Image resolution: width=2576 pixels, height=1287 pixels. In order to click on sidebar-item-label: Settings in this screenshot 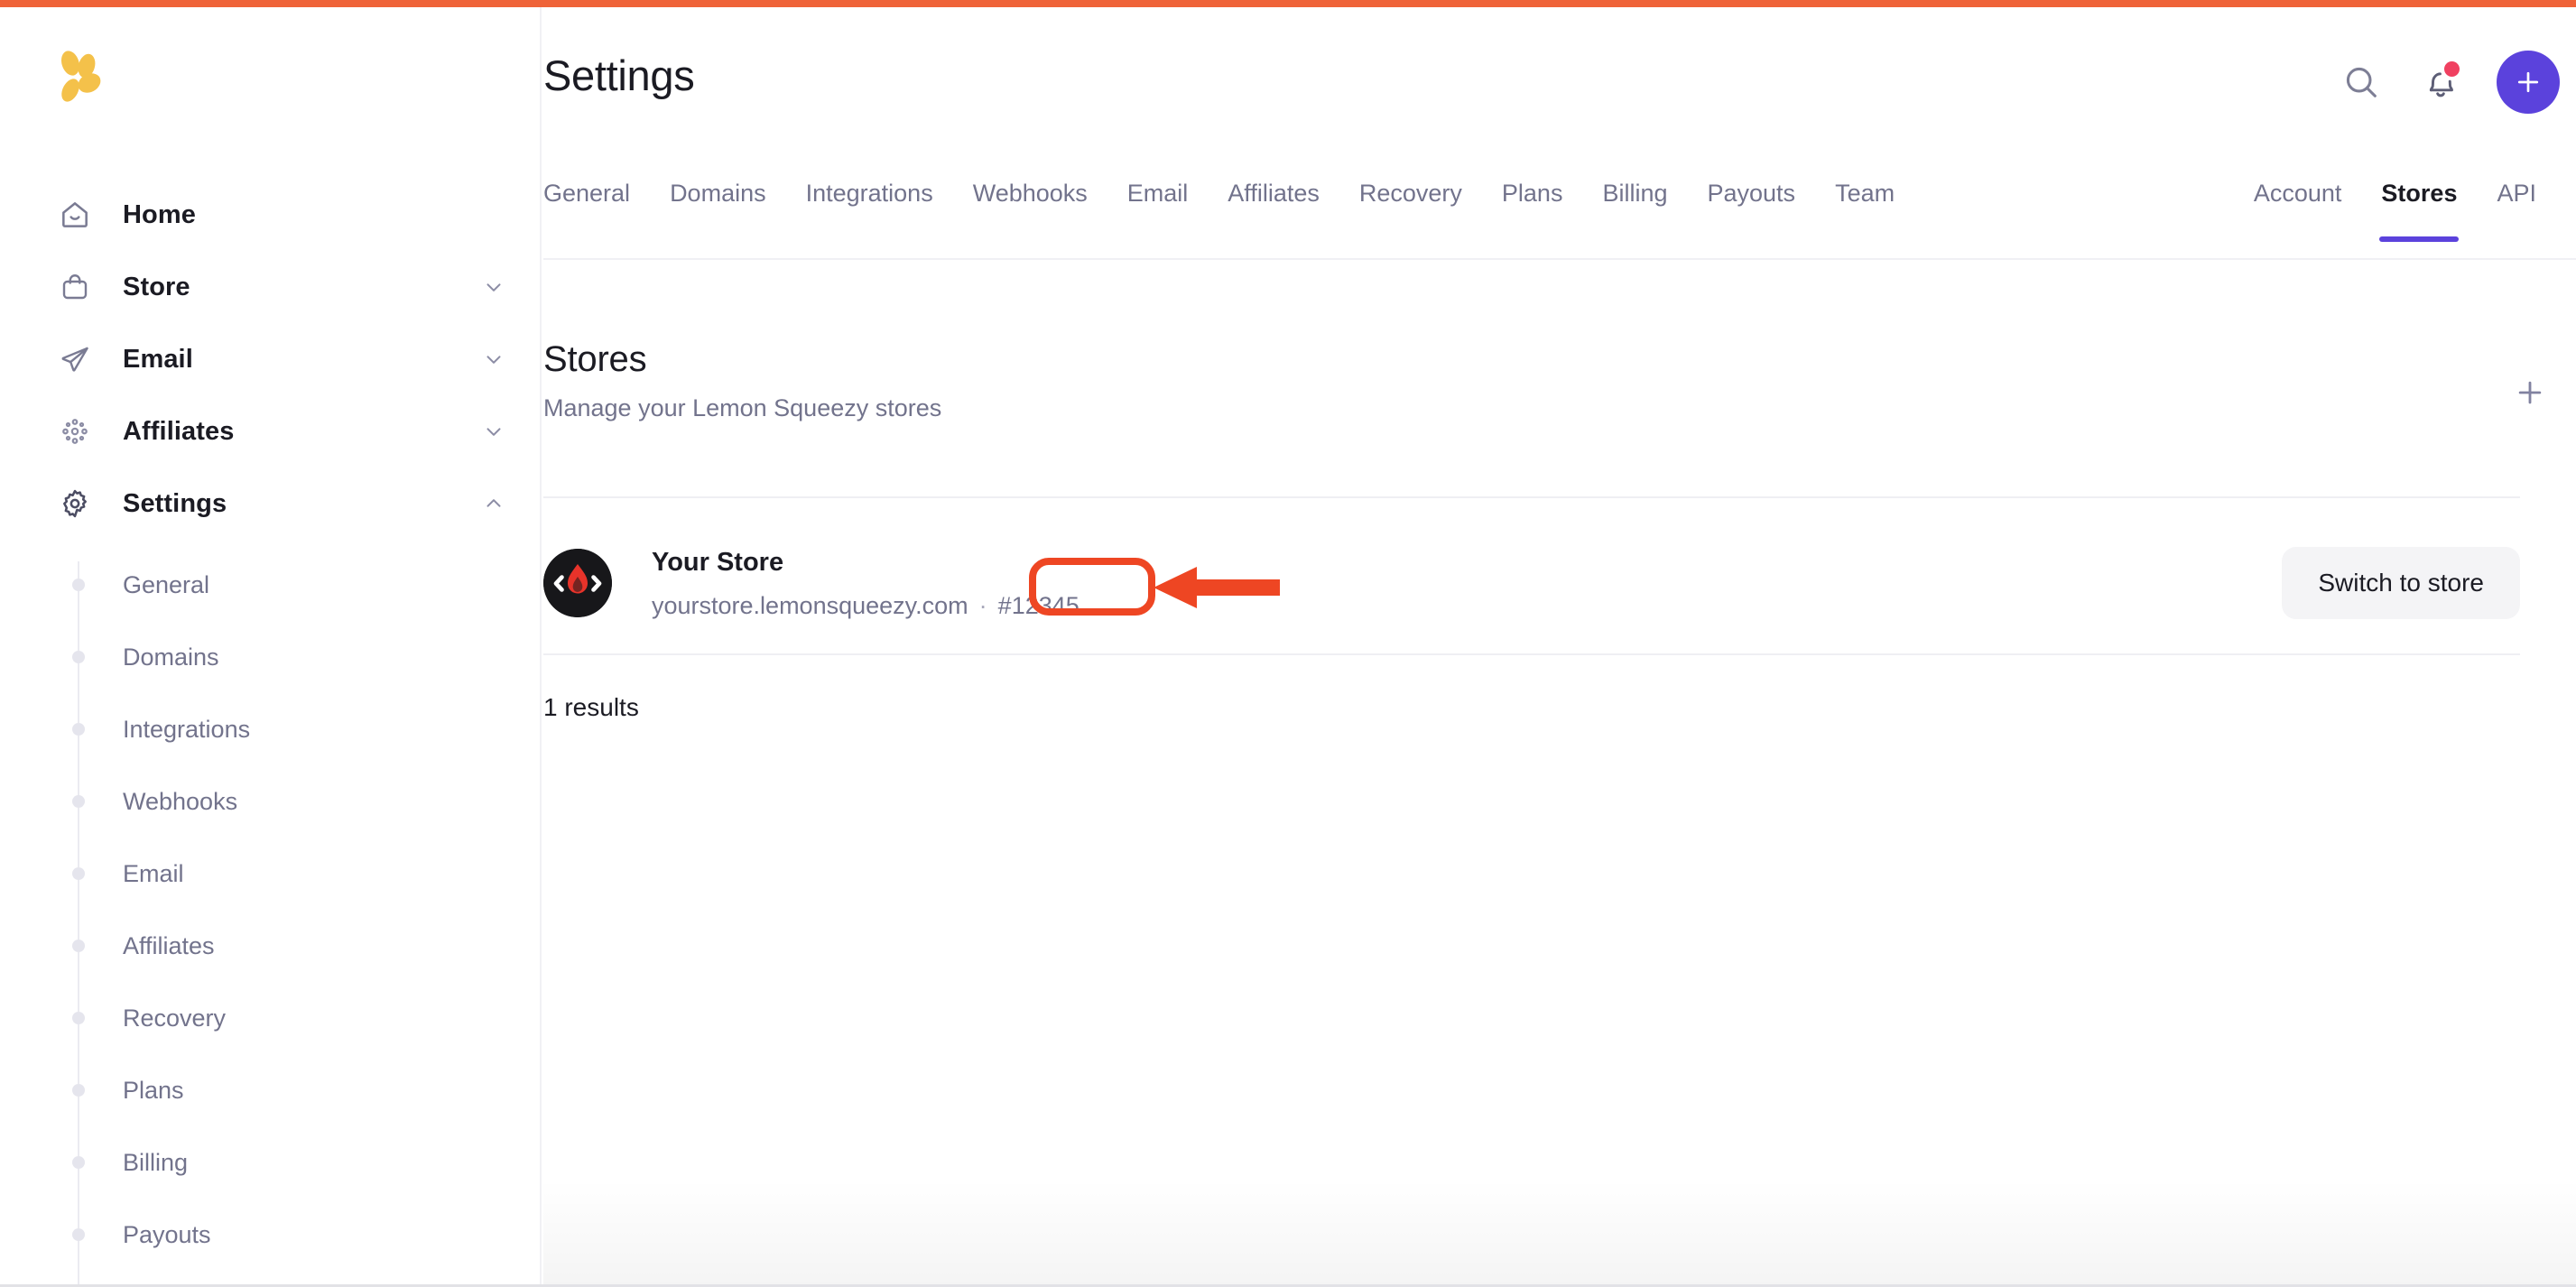, I will do `click(175, 503)`.